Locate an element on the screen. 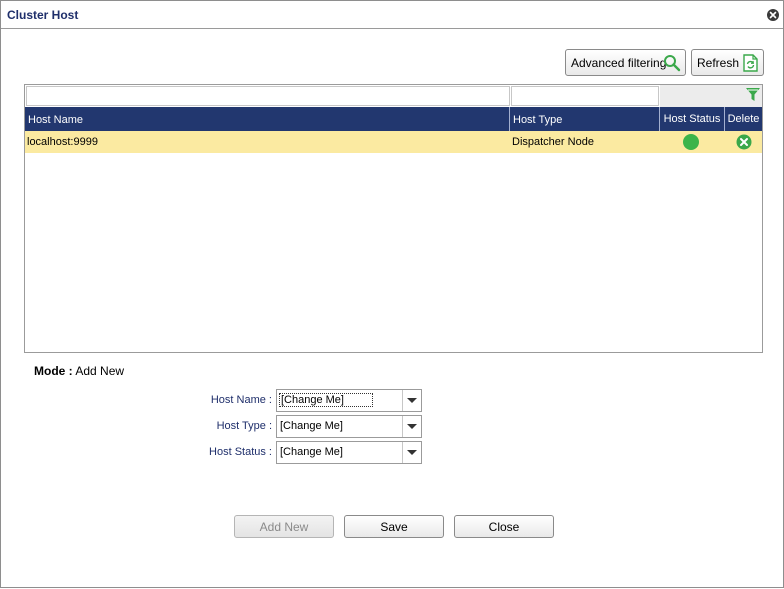  filter-funnel-icon is located at coordinates (753, 96).